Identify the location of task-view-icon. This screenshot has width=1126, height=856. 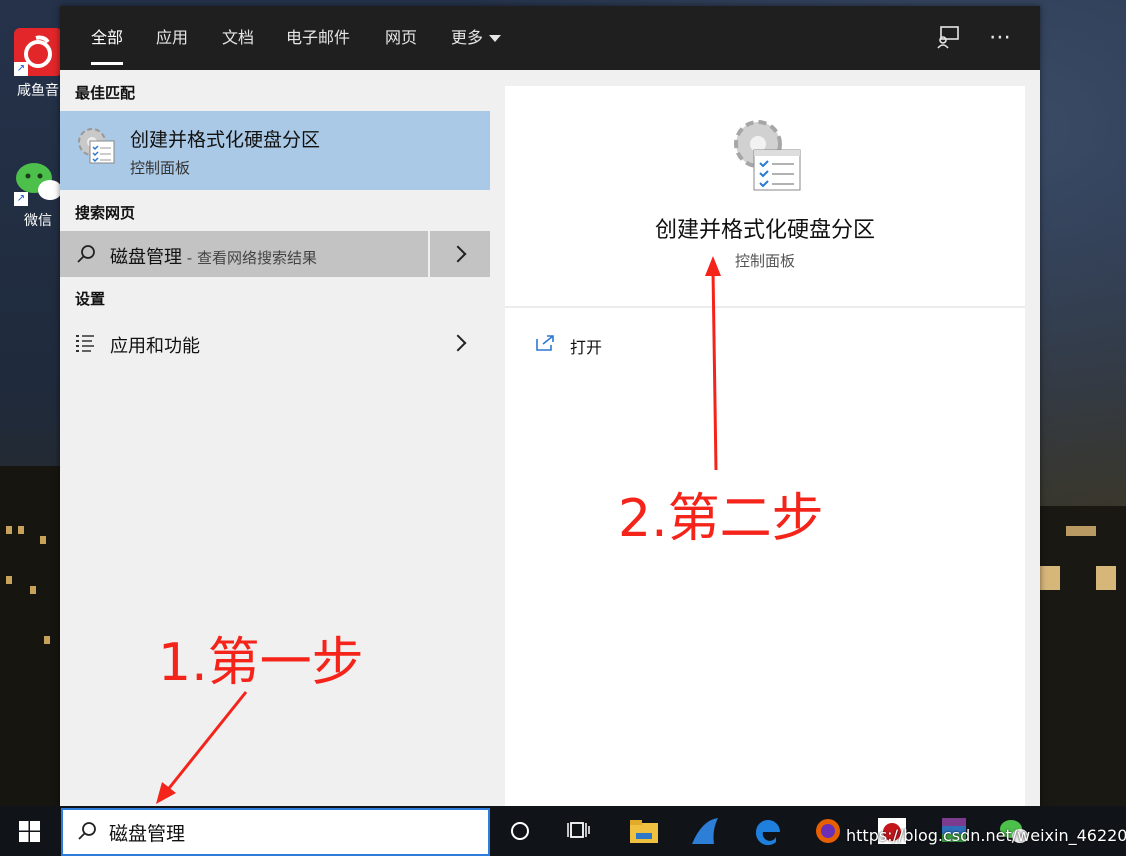
(580, 831).